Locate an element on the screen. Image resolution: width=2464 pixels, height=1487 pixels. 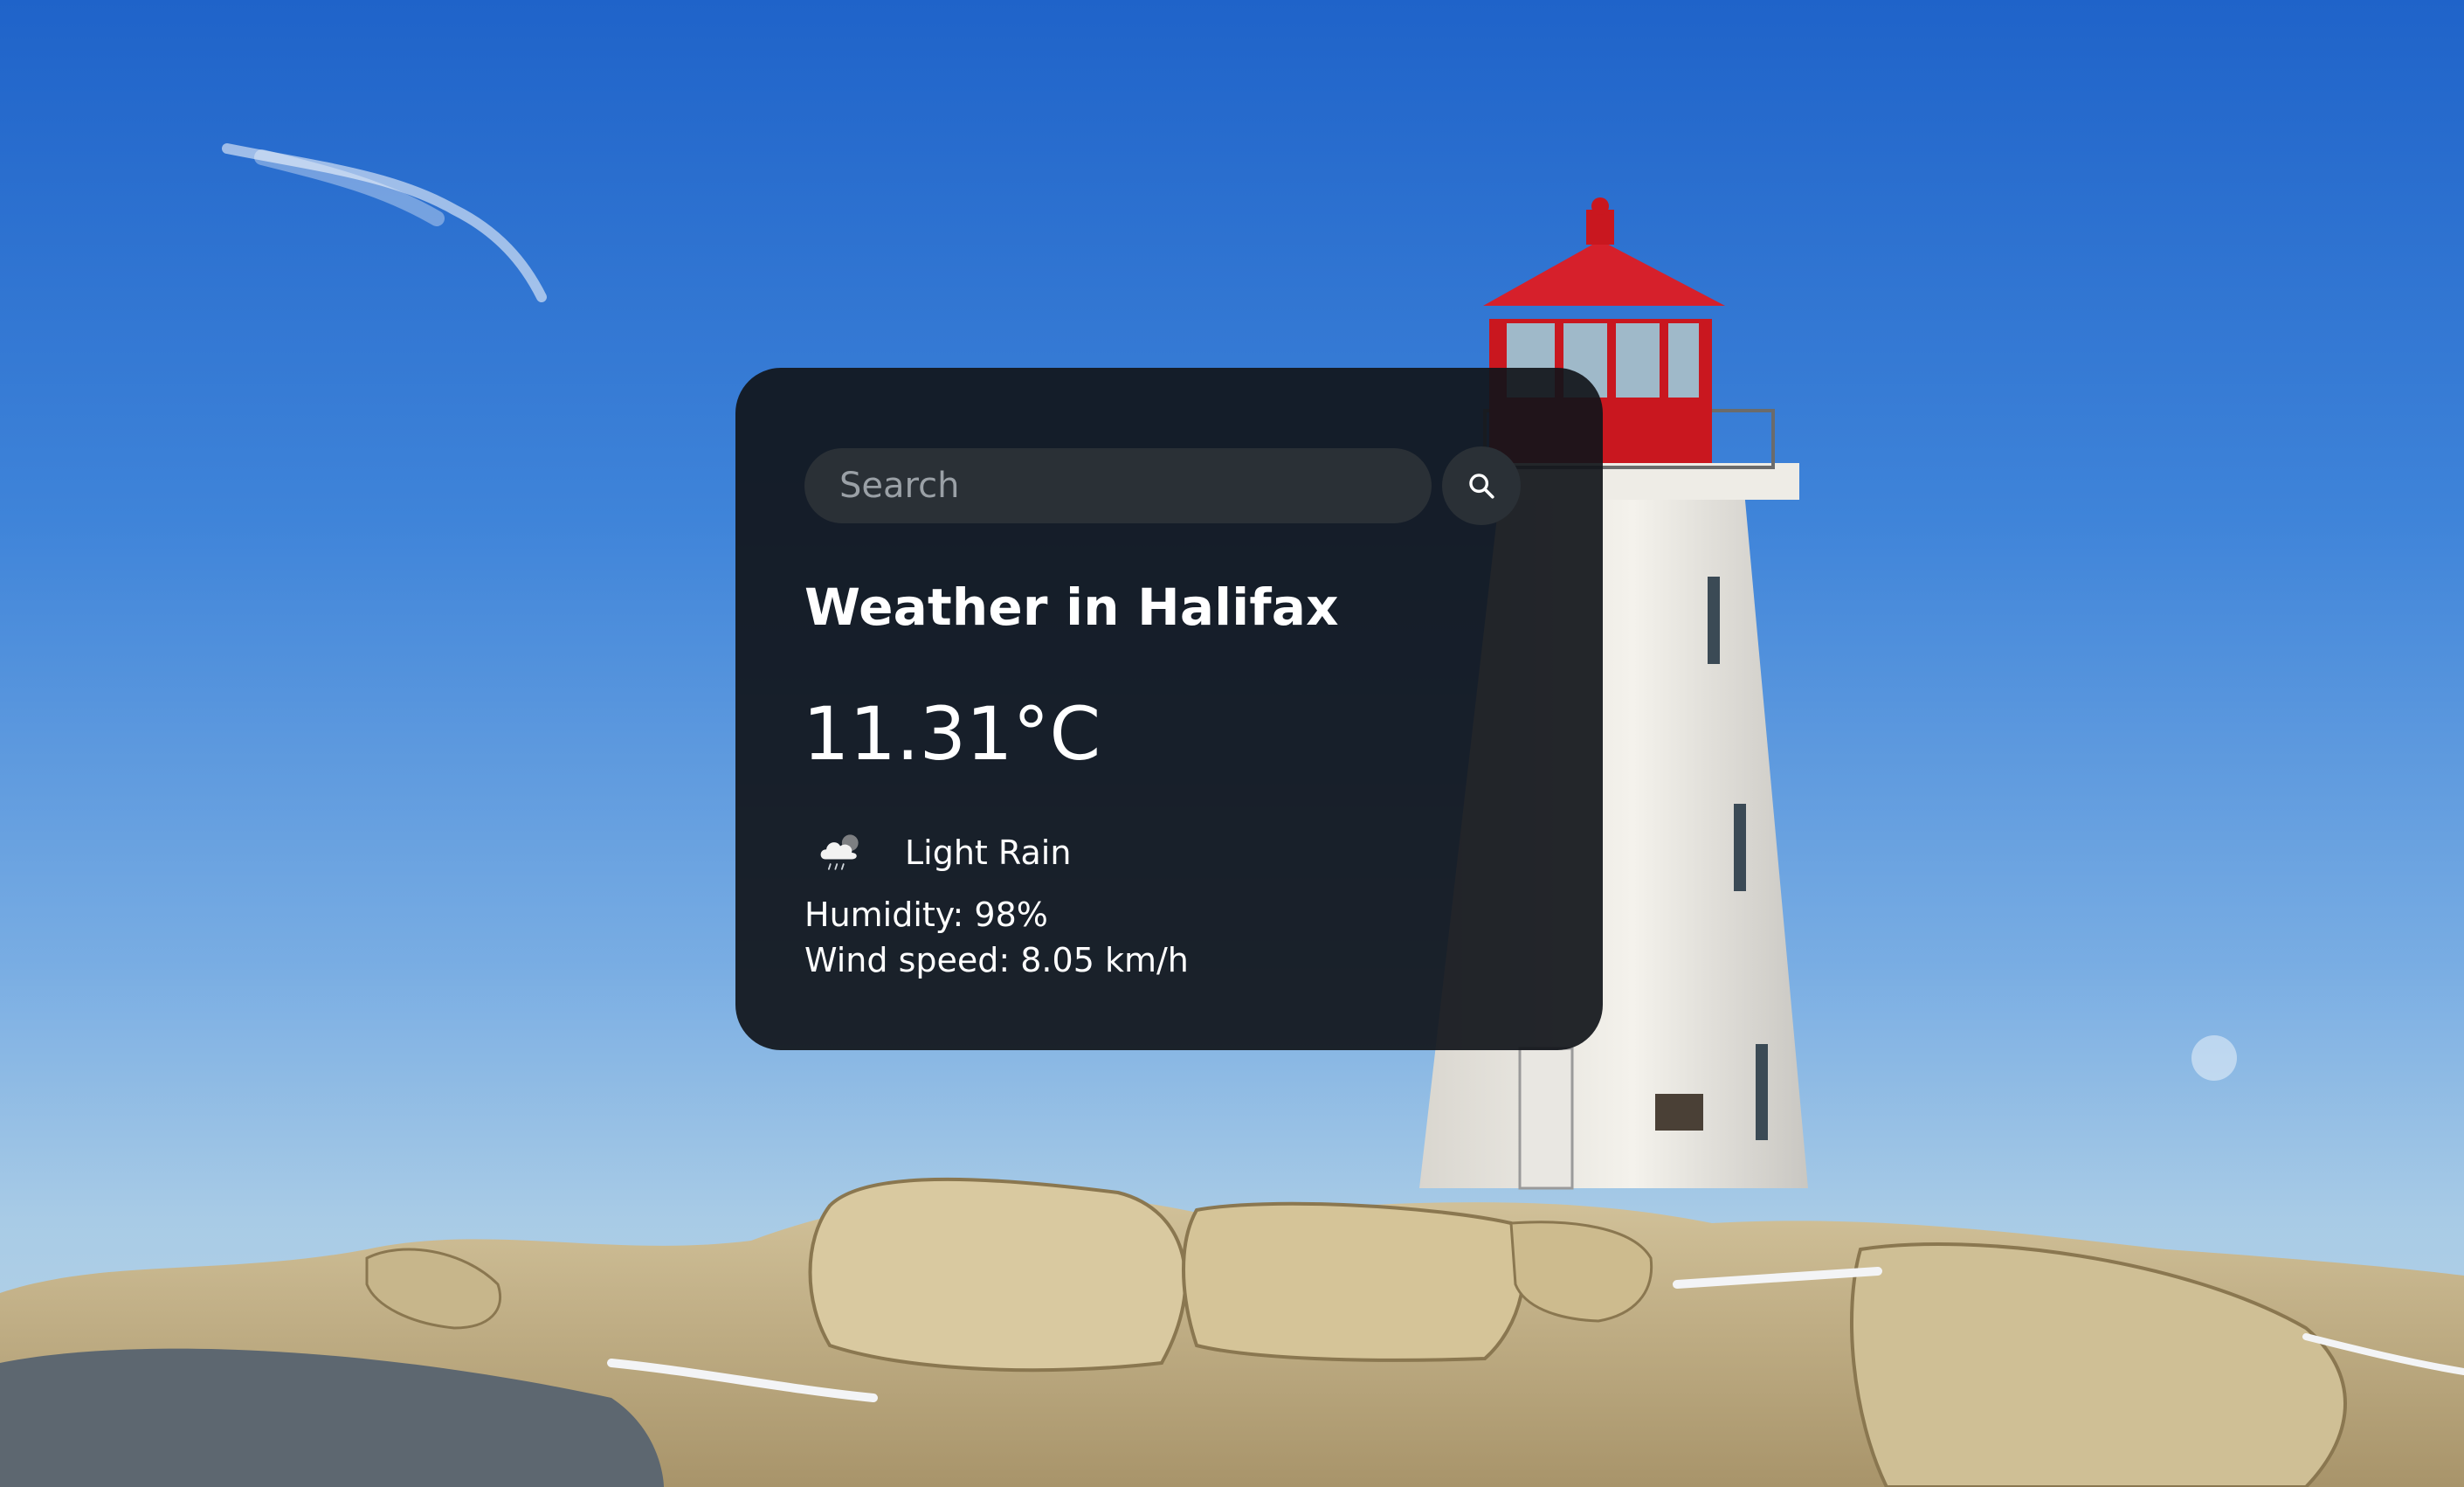
search-button is located at coordinates (1481, 486).